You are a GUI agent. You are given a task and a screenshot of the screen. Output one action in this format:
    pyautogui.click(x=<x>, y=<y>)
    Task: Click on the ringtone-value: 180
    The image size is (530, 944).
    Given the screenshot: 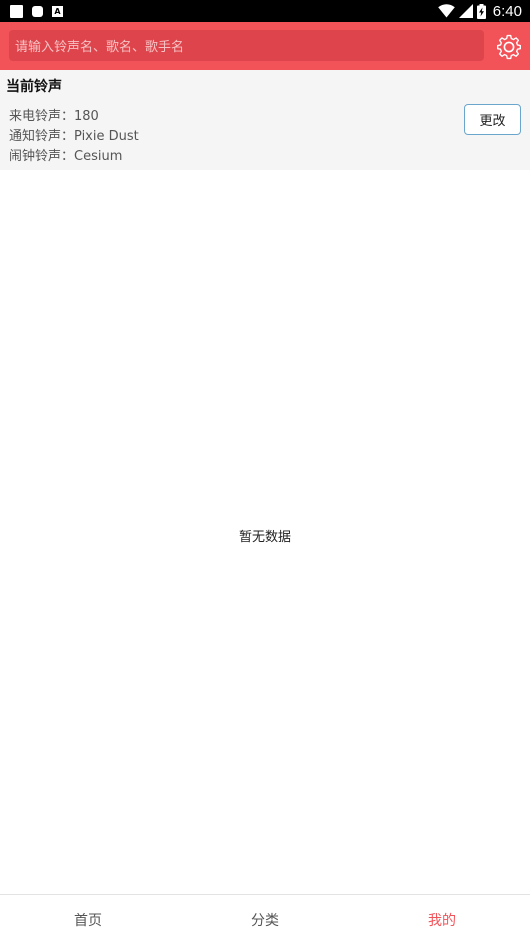 What is the action you would take?
    pyautogui.click(x=86, y=116)
    